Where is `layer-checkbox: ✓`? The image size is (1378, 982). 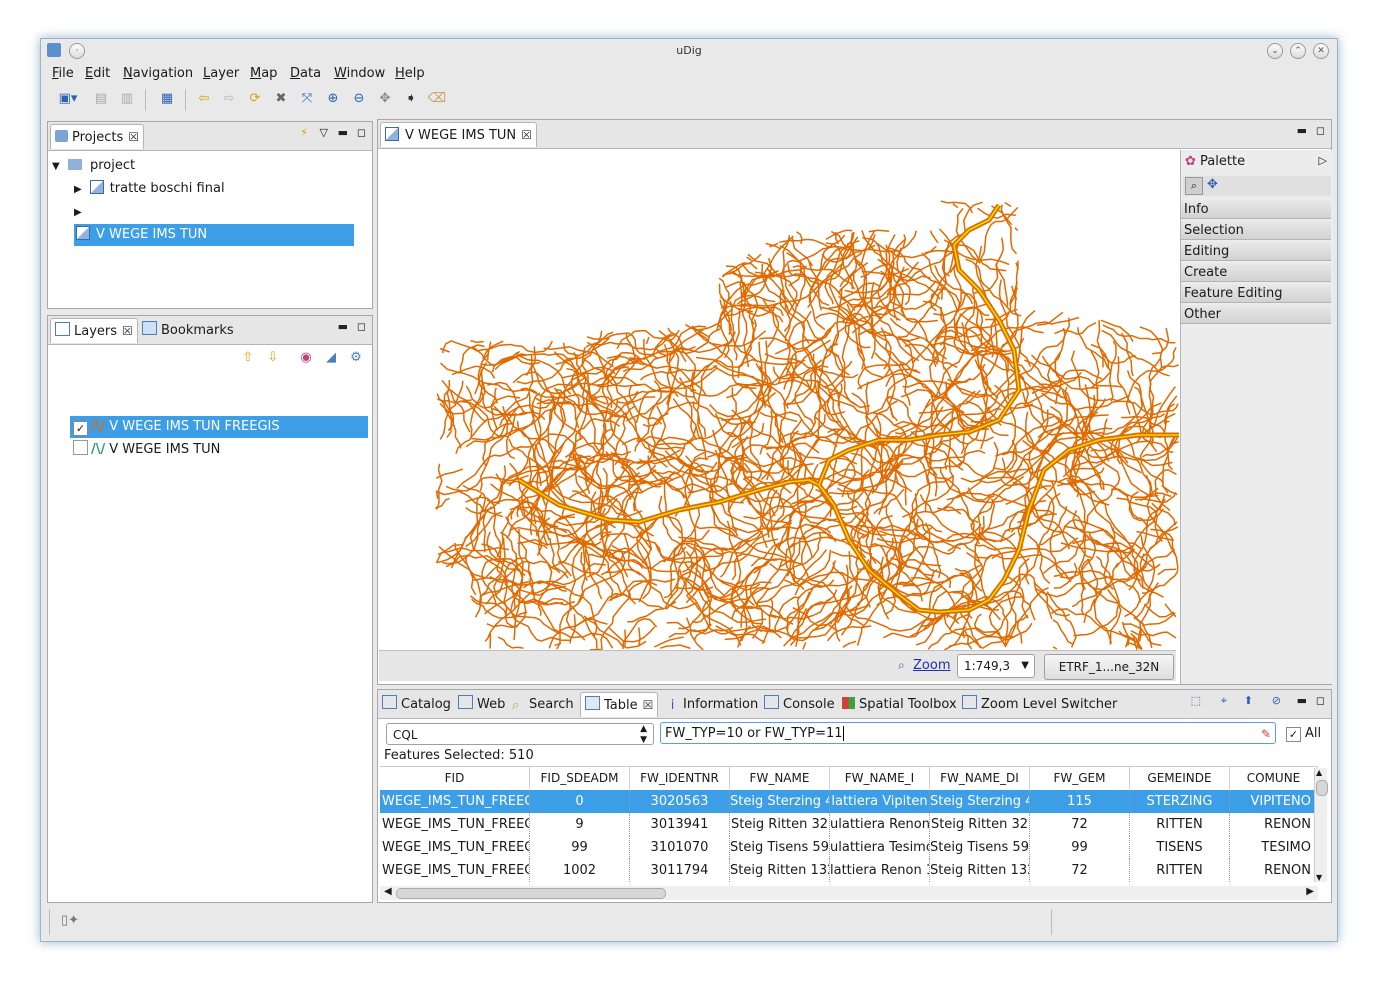
layer-checkbox: ✓ is located at coordinates (80, 428).